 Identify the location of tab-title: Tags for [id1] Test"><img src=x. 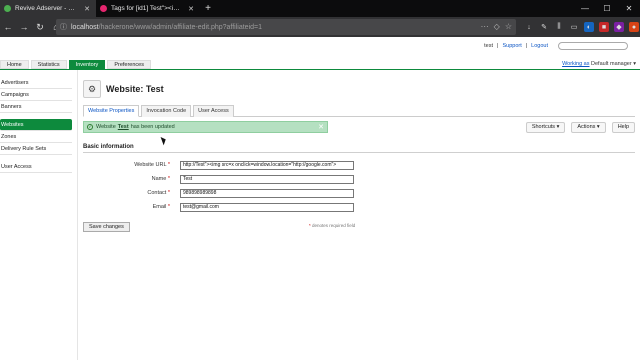
(147, 8).